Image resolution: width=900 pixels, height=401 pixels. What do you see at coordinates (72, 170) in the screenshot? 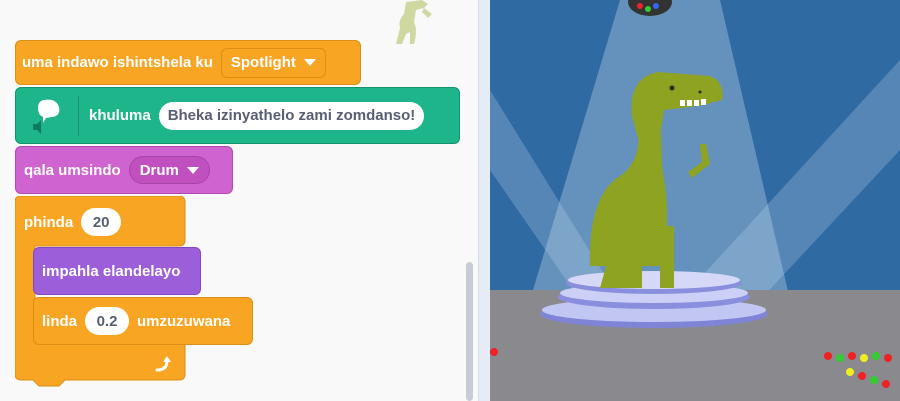
I see `start-sound-label: qala umsindo` at bounding box center [72, 170].